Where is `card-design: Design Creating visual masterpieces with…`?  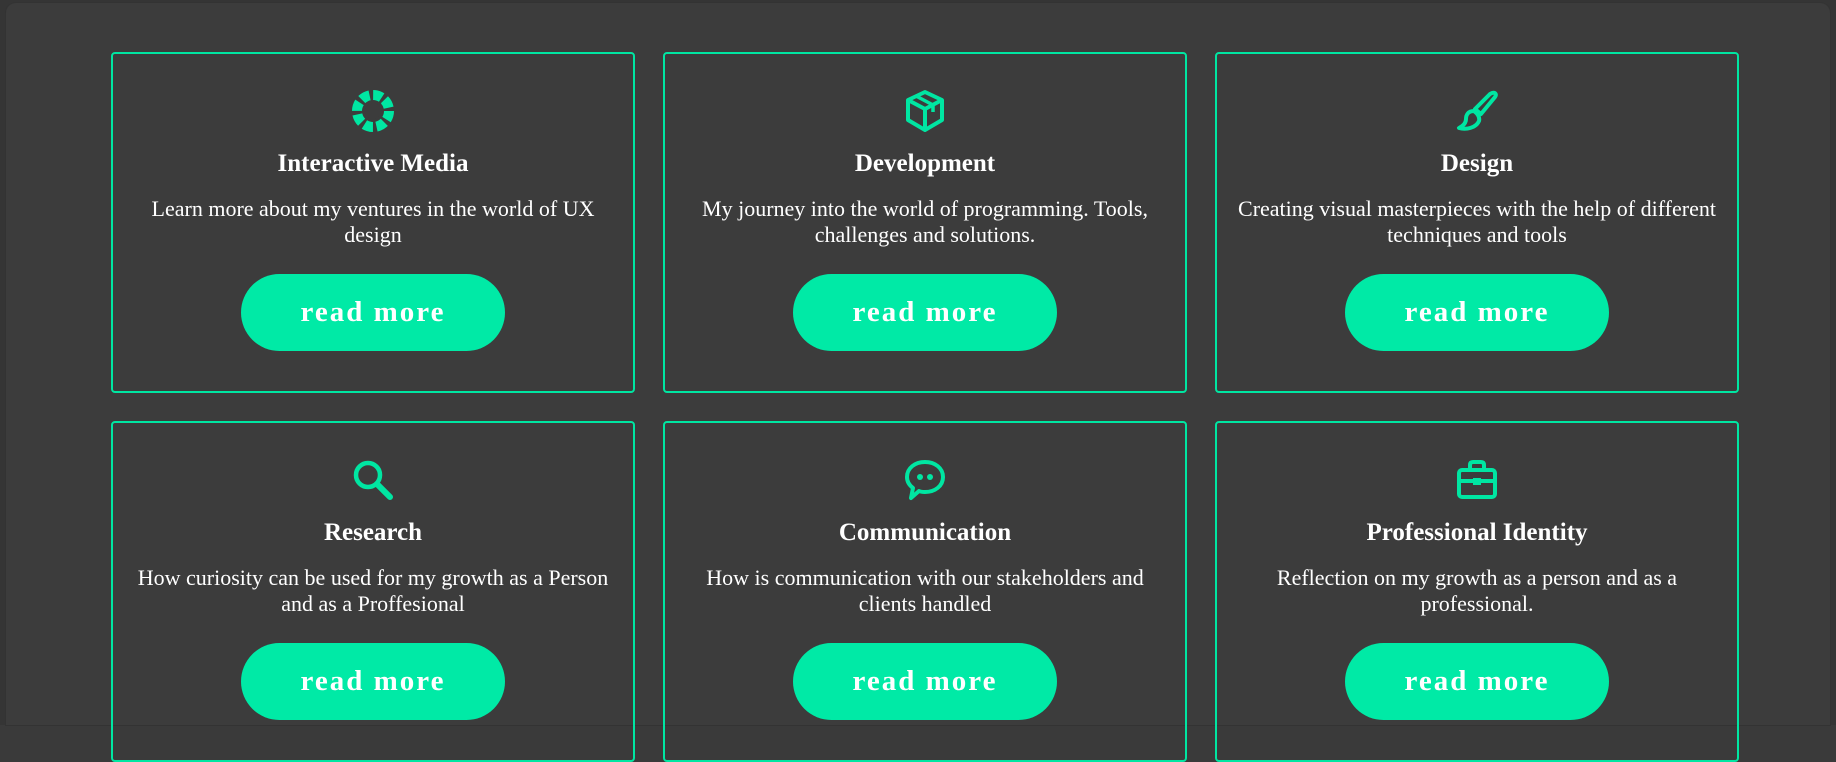 card-design: Design Creating visual masterpieces with… is located at coordinates (1477, 222).